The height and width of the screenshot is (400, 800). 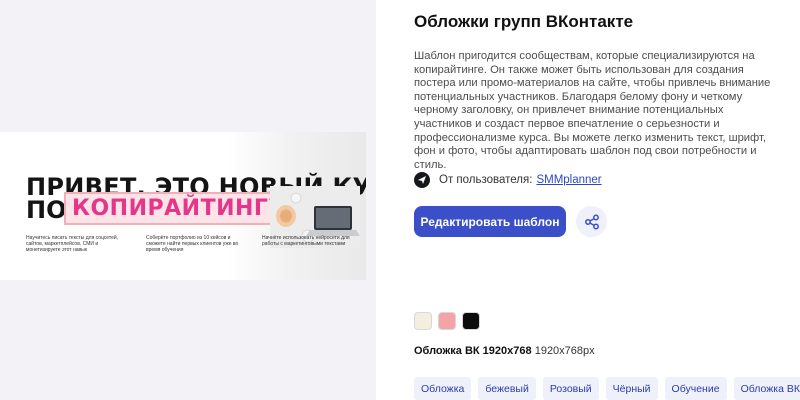 I want to click on color-swatch-pink, so click(x=447, y=321).